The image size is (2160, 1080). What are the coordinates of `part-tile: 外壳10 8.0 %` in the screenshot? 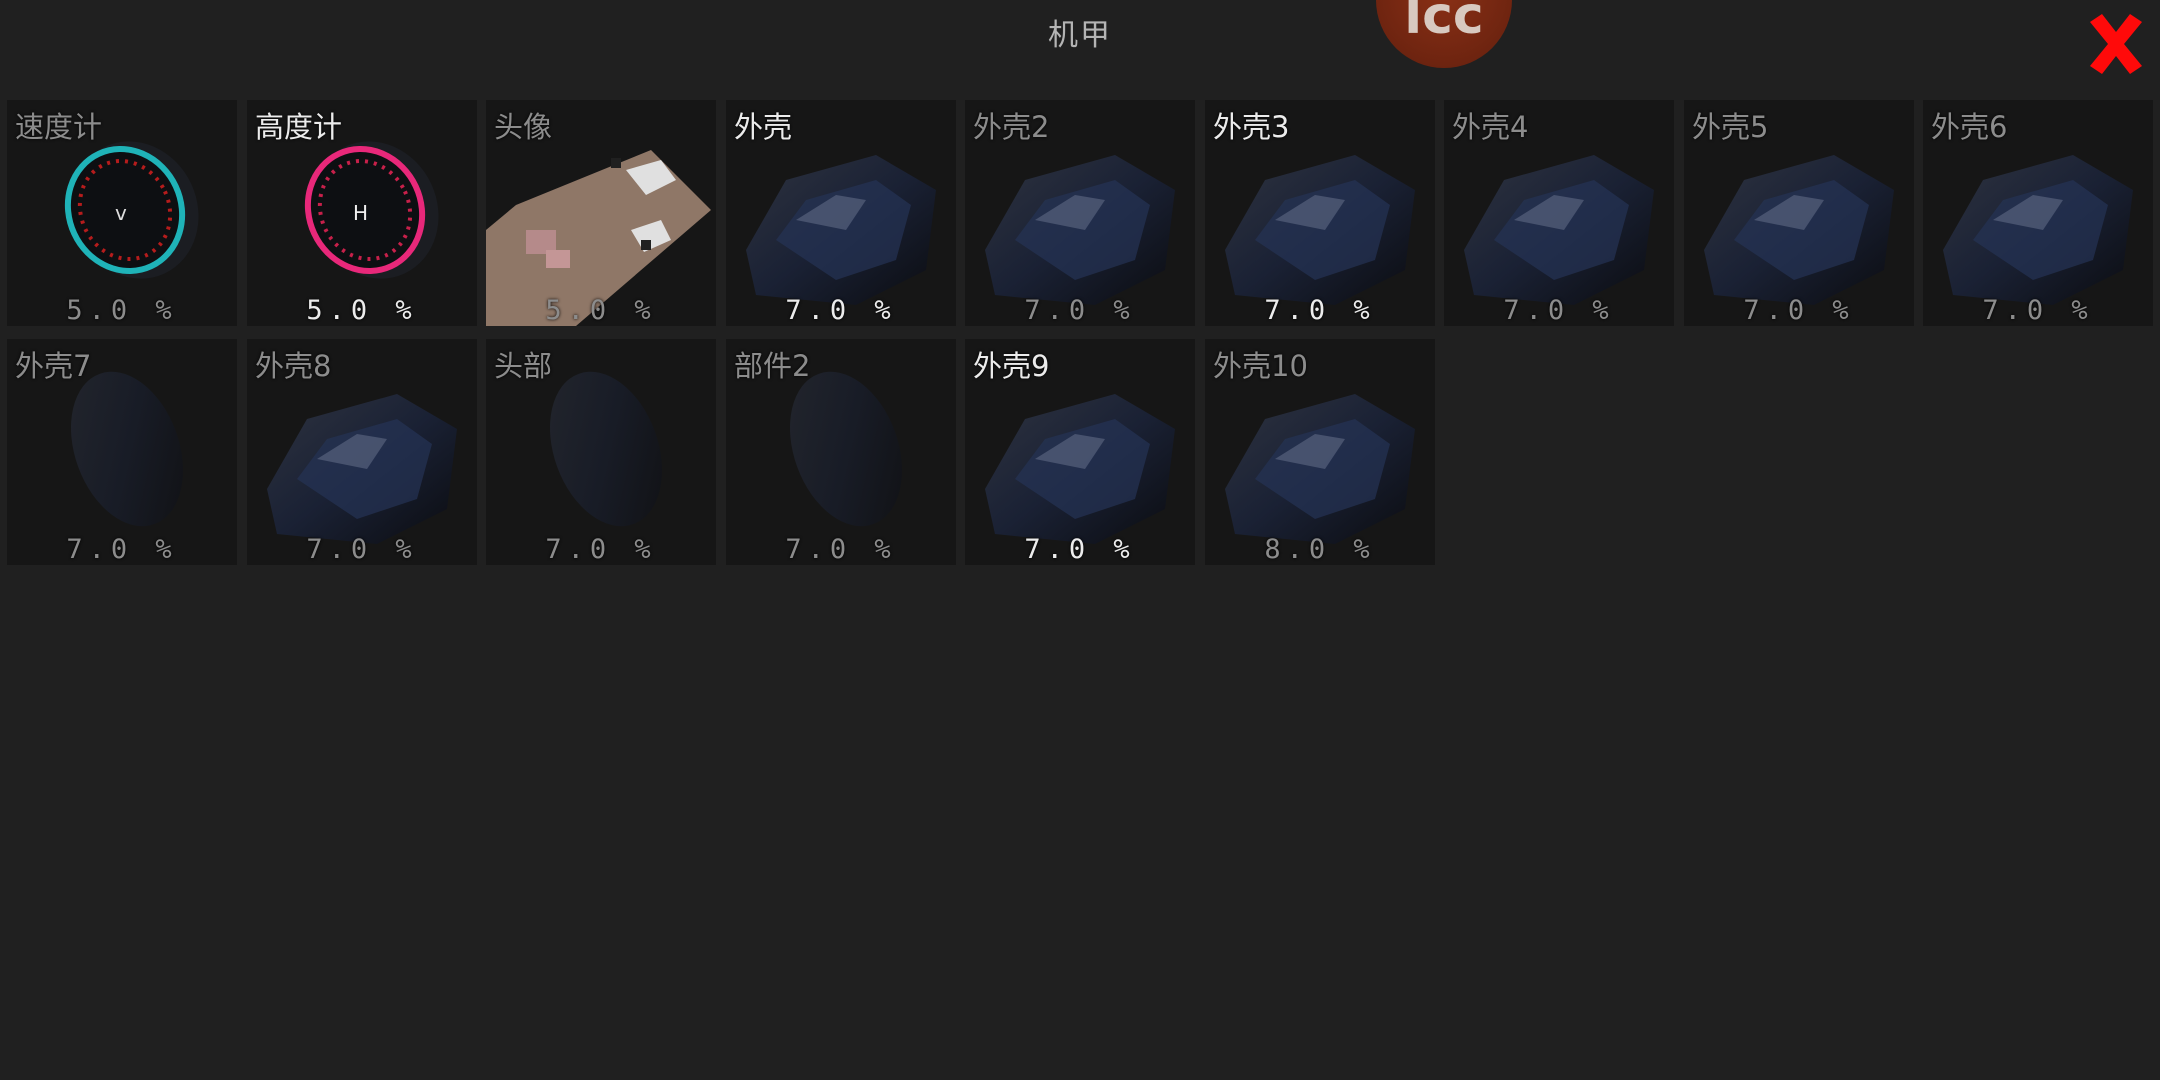 It's located at (1320, 452).